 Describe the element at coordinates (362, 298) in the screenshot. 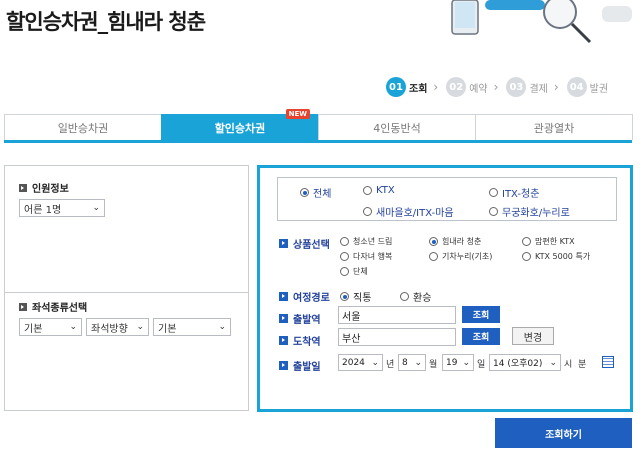

I see `radio-label: 직통` at that location.